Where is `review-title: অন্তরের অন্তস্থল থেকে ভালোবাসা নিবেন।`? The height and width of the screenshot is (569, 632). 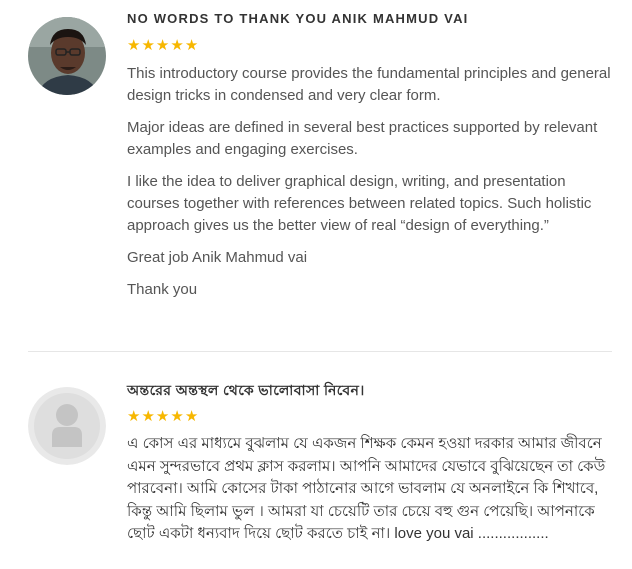
review-title: অন্তরের অন্তস্থল থেকে ভালোবাসা নিবেন। is located at coordinates (246, 390).